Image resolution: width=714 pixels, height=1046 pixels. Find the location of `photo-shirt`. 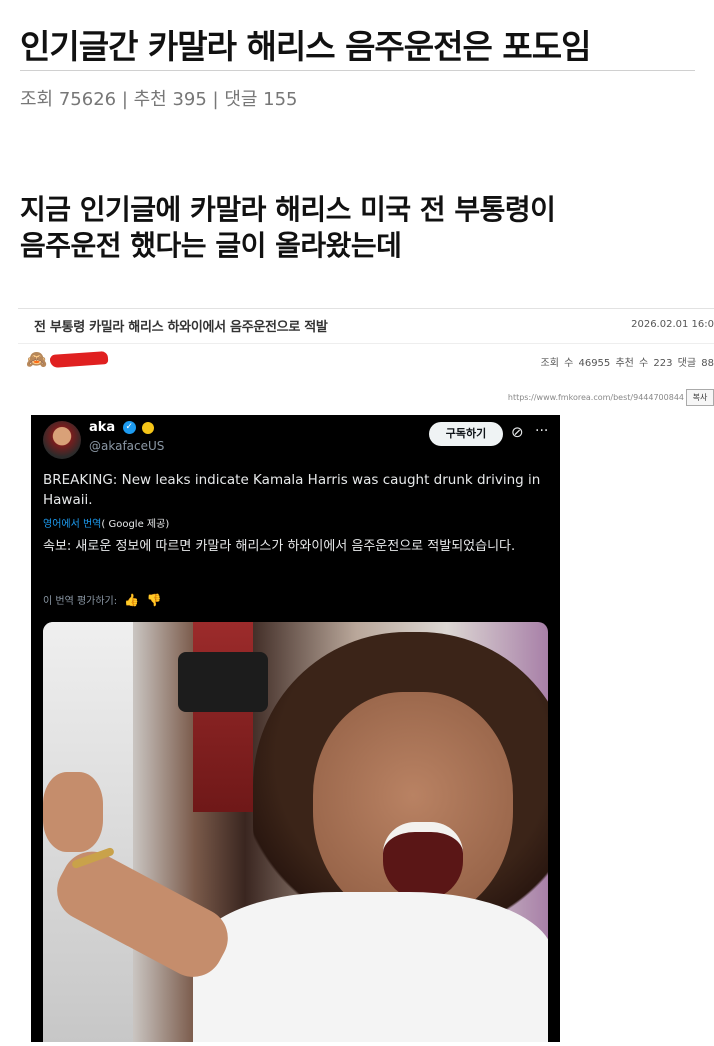

photo-shirt is located at coordinates (370, 967).